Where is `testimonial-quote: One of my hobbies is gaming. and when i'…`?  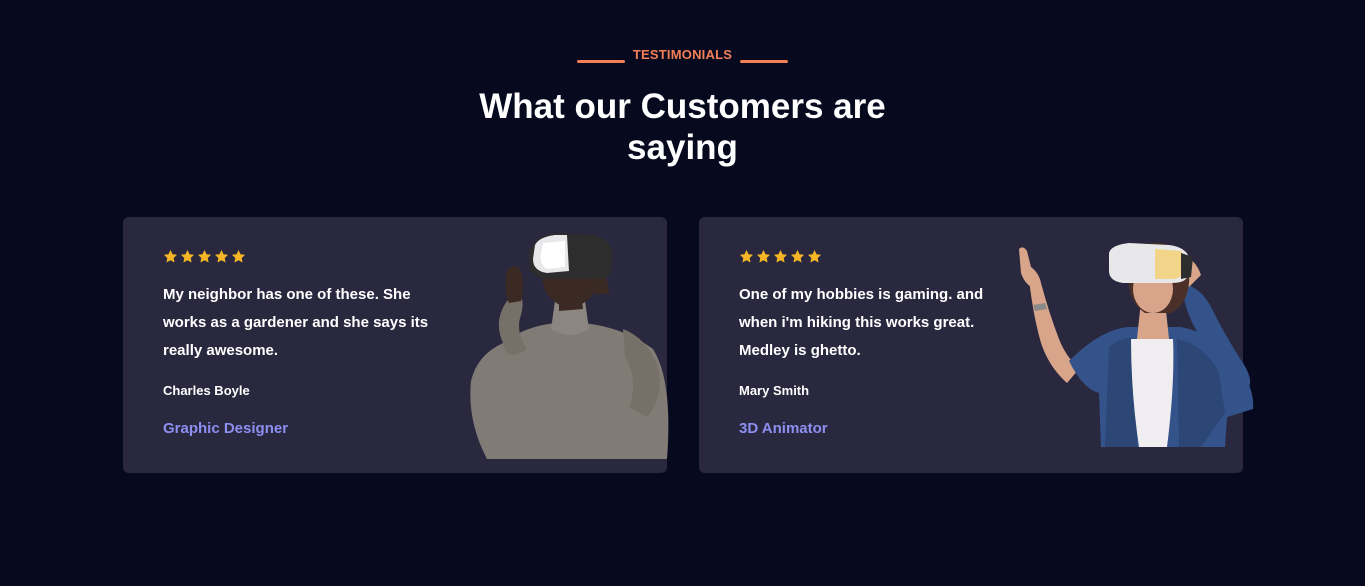 testimonial-quote: One of my hobbies is gaming. and when i'… is located at coordinates (861, 322).